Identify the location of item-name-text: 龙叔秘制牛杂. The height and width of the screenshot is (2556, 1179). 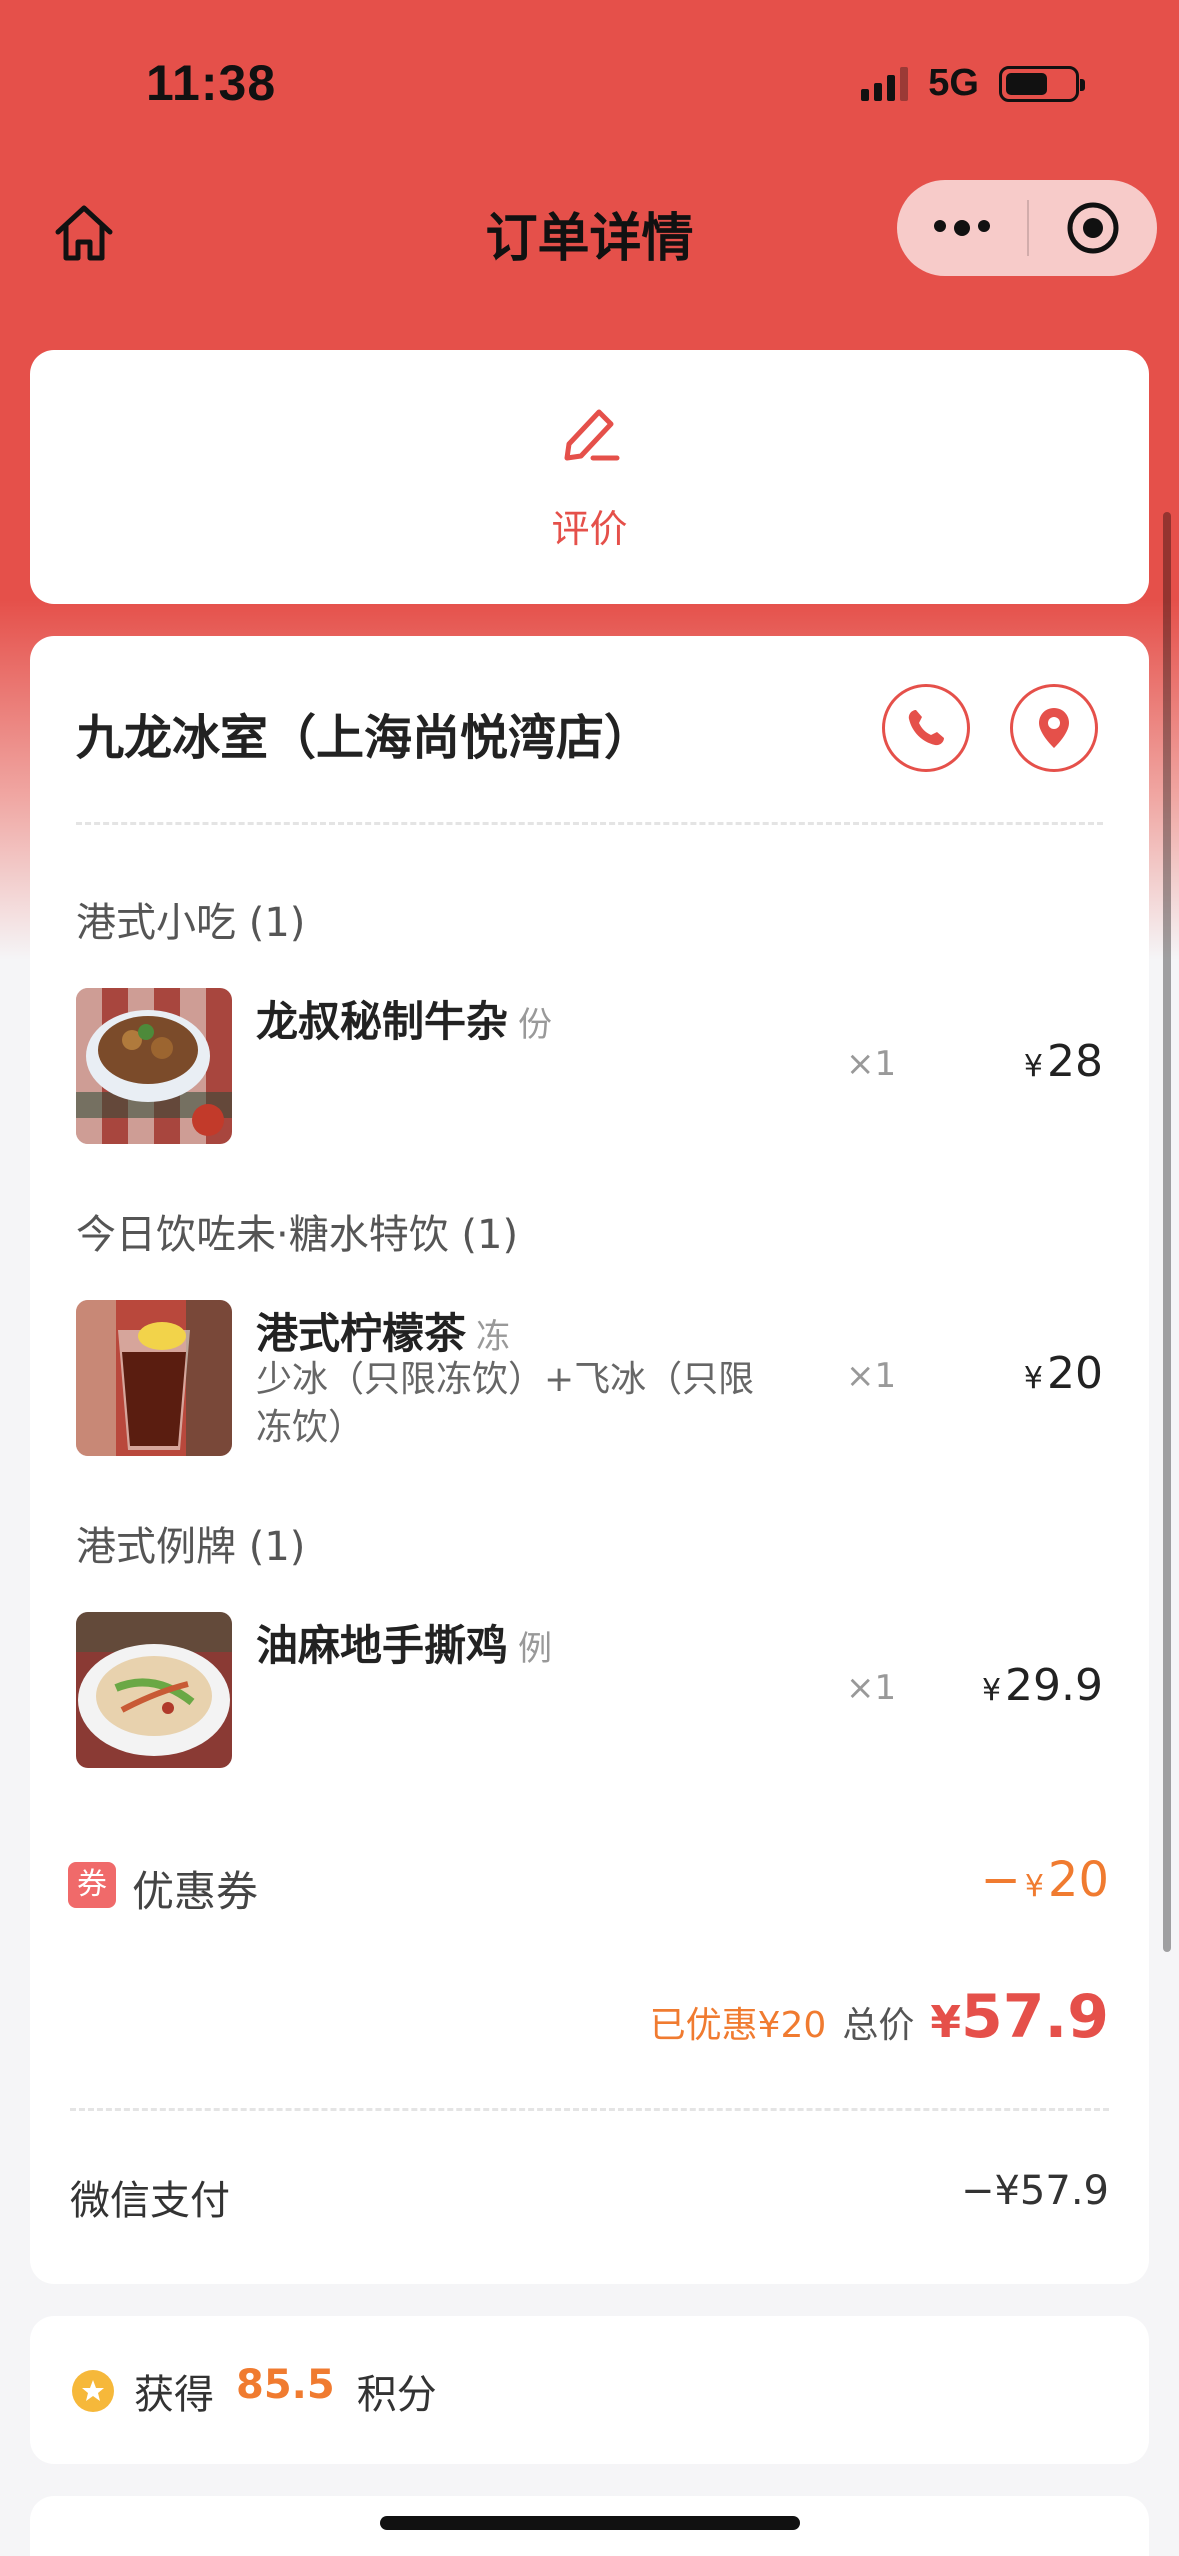
(382, 1021).